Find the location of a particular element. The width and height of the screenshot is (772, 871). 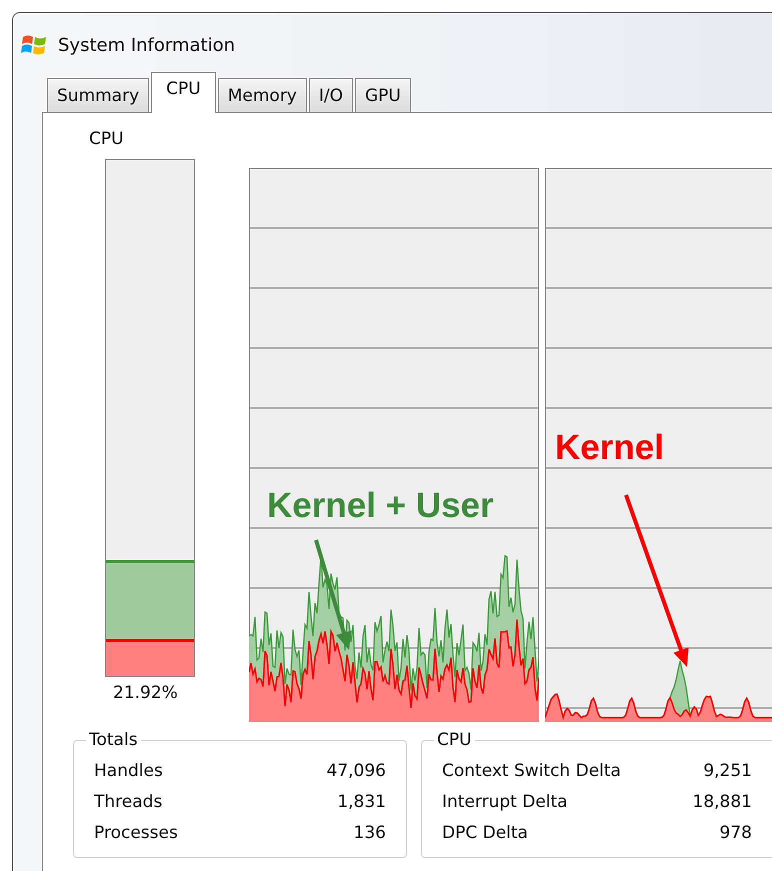

stat-value: 47,096 is located at coordinates (356, 771).